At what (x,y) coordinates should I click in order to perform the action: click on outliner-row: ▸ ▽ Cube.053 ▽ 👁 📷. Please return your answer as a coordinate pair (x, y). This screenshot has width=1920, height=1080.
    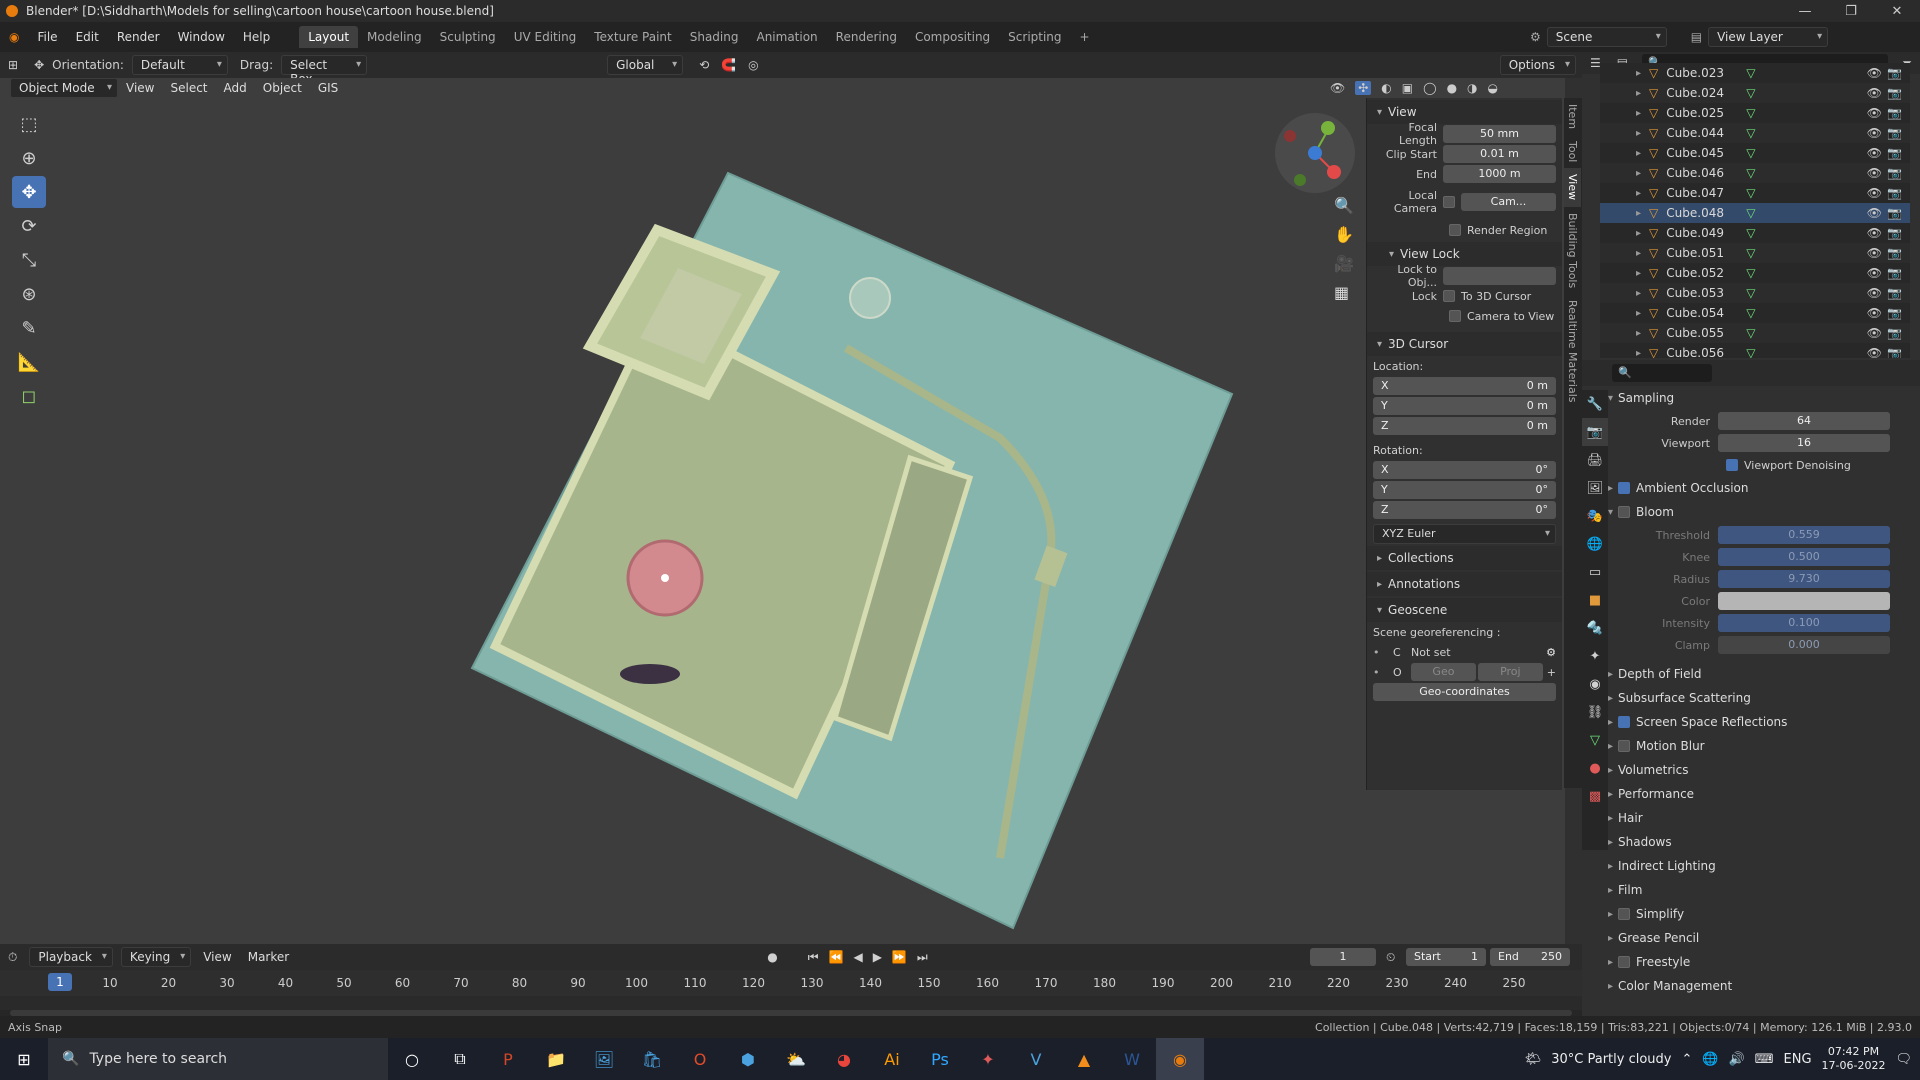
    Looking at the image, I should click on (1755, 293).